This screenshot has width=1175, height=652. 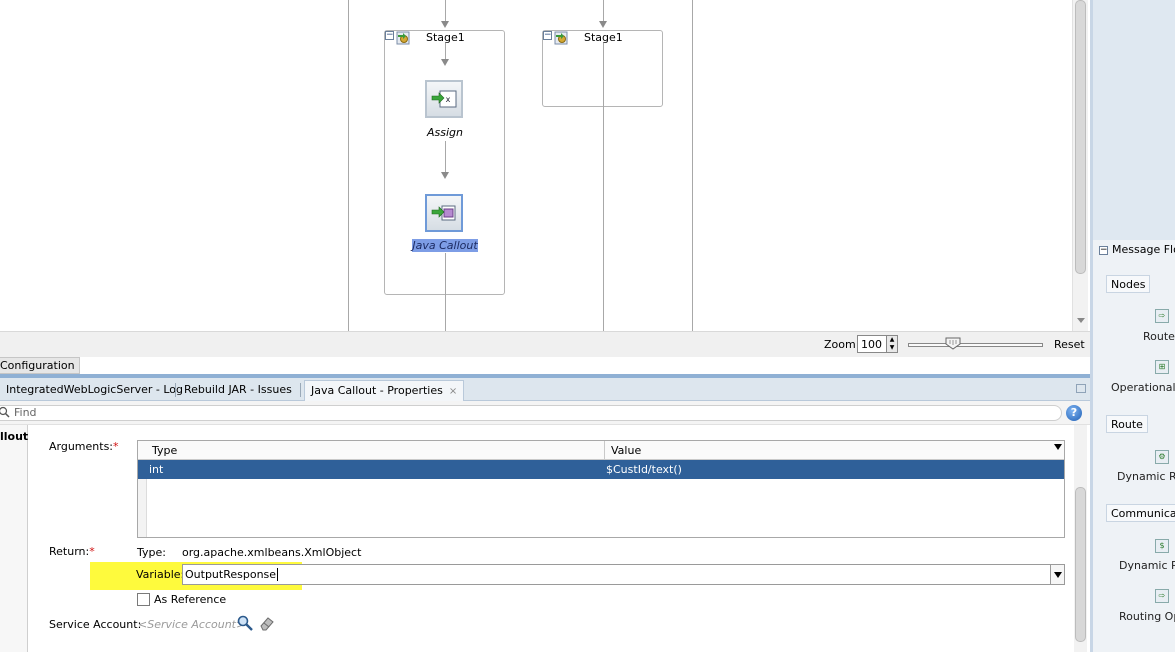 What do you see at coordinates (143, 599) in the screenshot?
I see `as-reference-checkbox` at bounding box center [143, 599].